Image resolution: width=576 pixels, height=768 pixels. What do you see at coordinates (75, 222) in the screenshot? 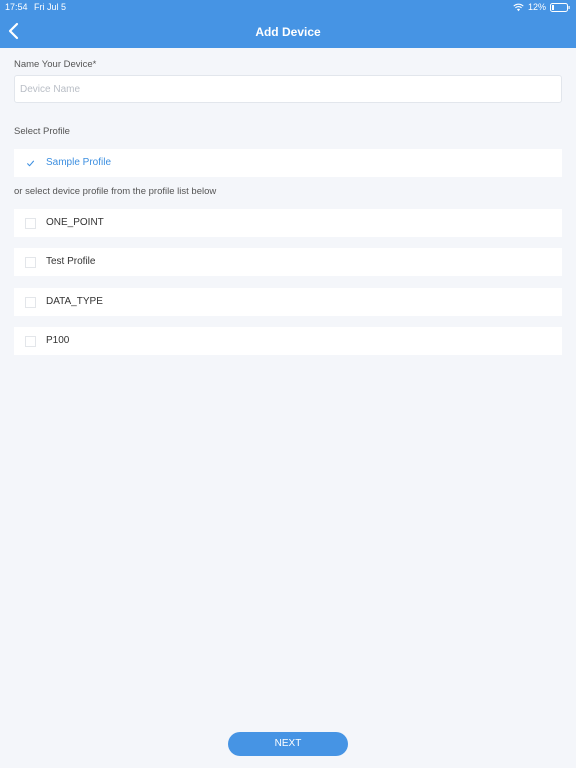
I see `profile-item-label: ONE_POINT` at bounding box center [75, 222].